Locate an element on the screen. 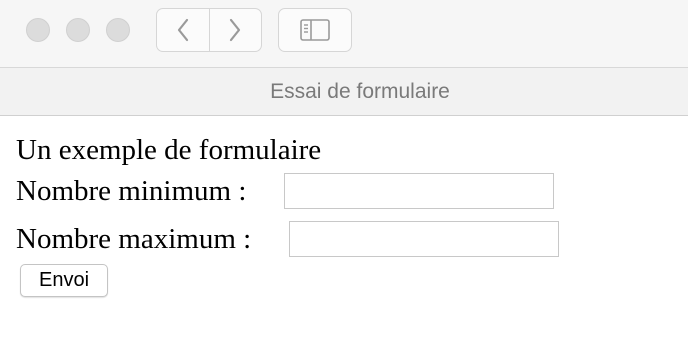 The height and width of the screenshot is (338, 688). tab-bar: Essai de formulaire is located at coordinates (344, 92).